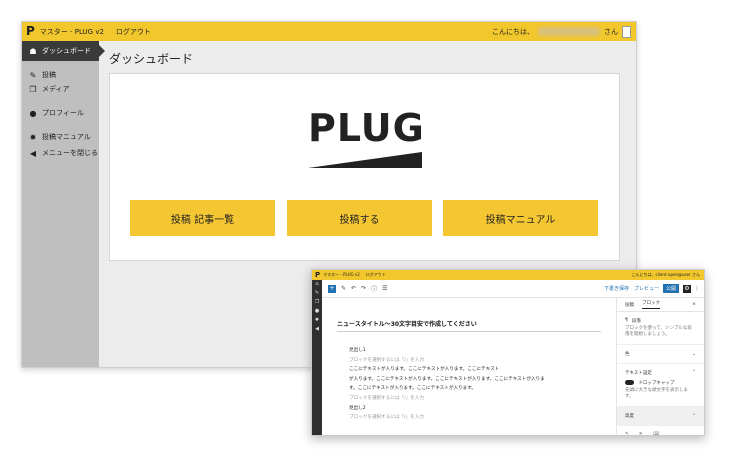 The width and height of the screenshot is (731, 461). What do you see at coordinates (629, 305) in the screenshot?
I see `tab-post: 投稿` at bounding box center [629, 305].